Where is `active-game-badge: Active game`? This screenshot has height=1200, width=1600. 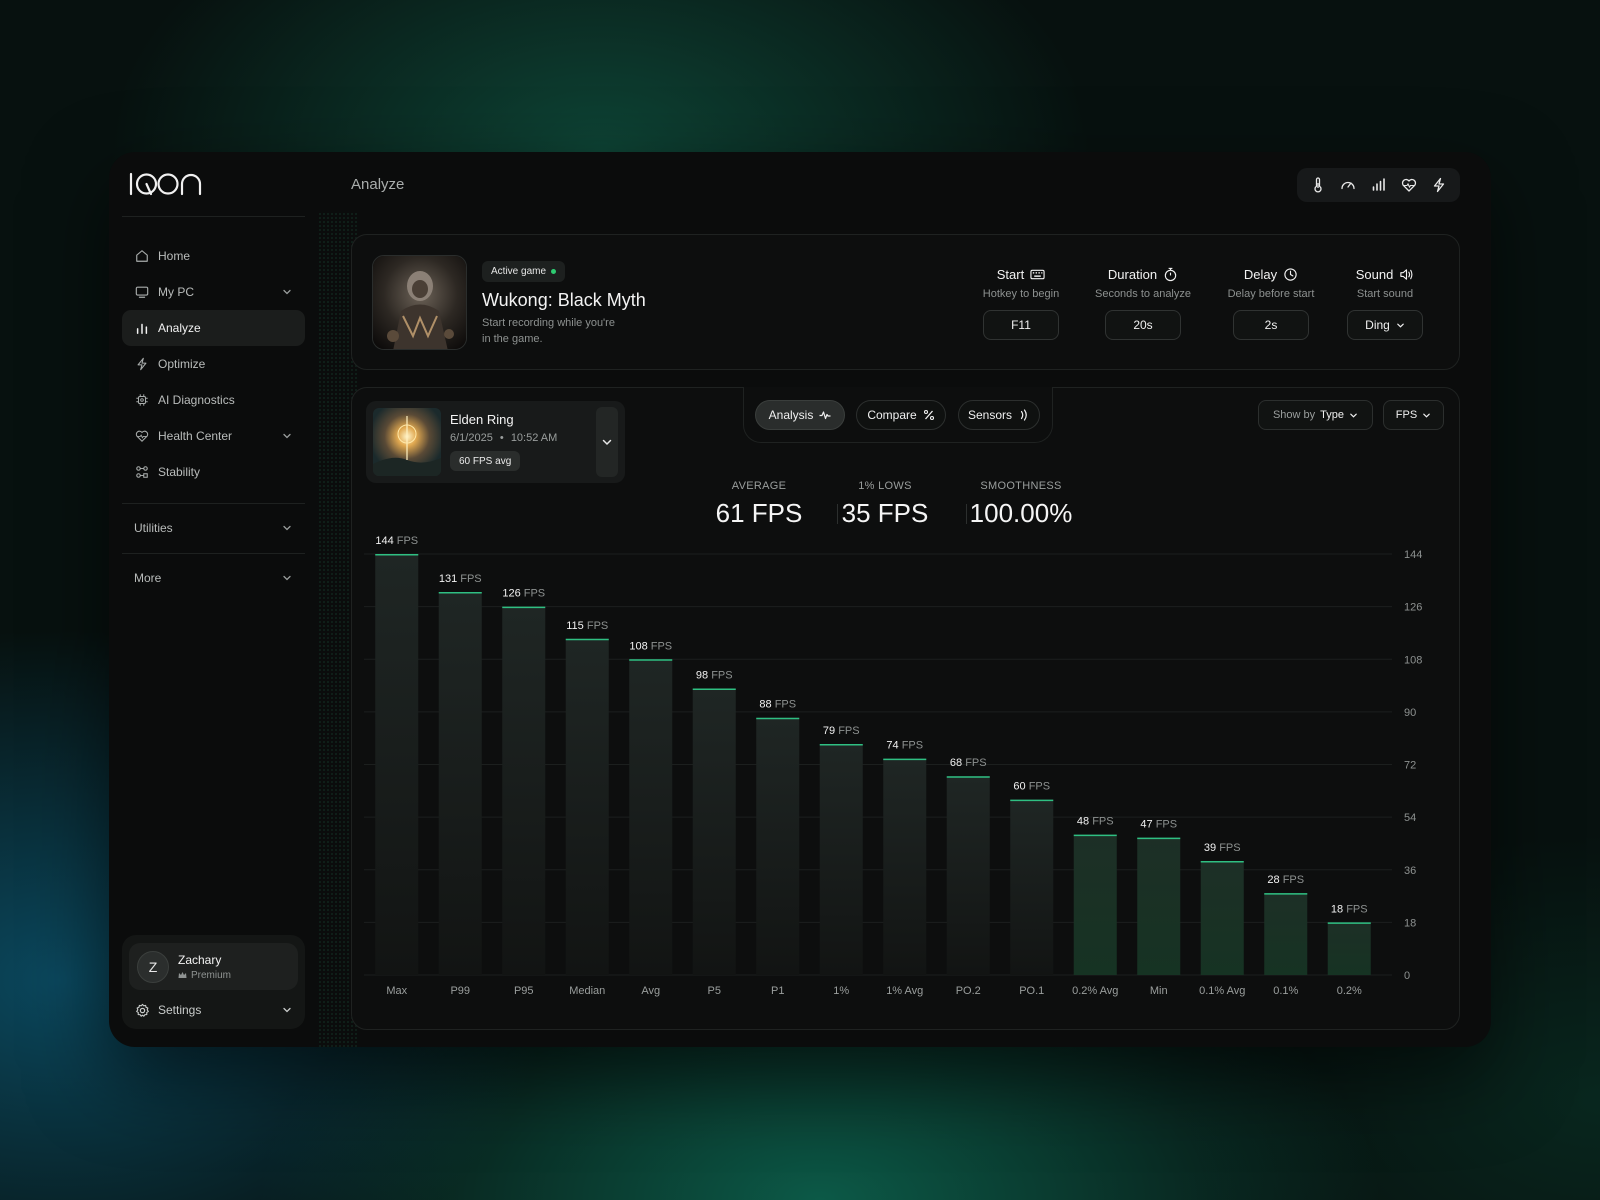
active-game-badge: Active game is located at coordinates (524, 271).